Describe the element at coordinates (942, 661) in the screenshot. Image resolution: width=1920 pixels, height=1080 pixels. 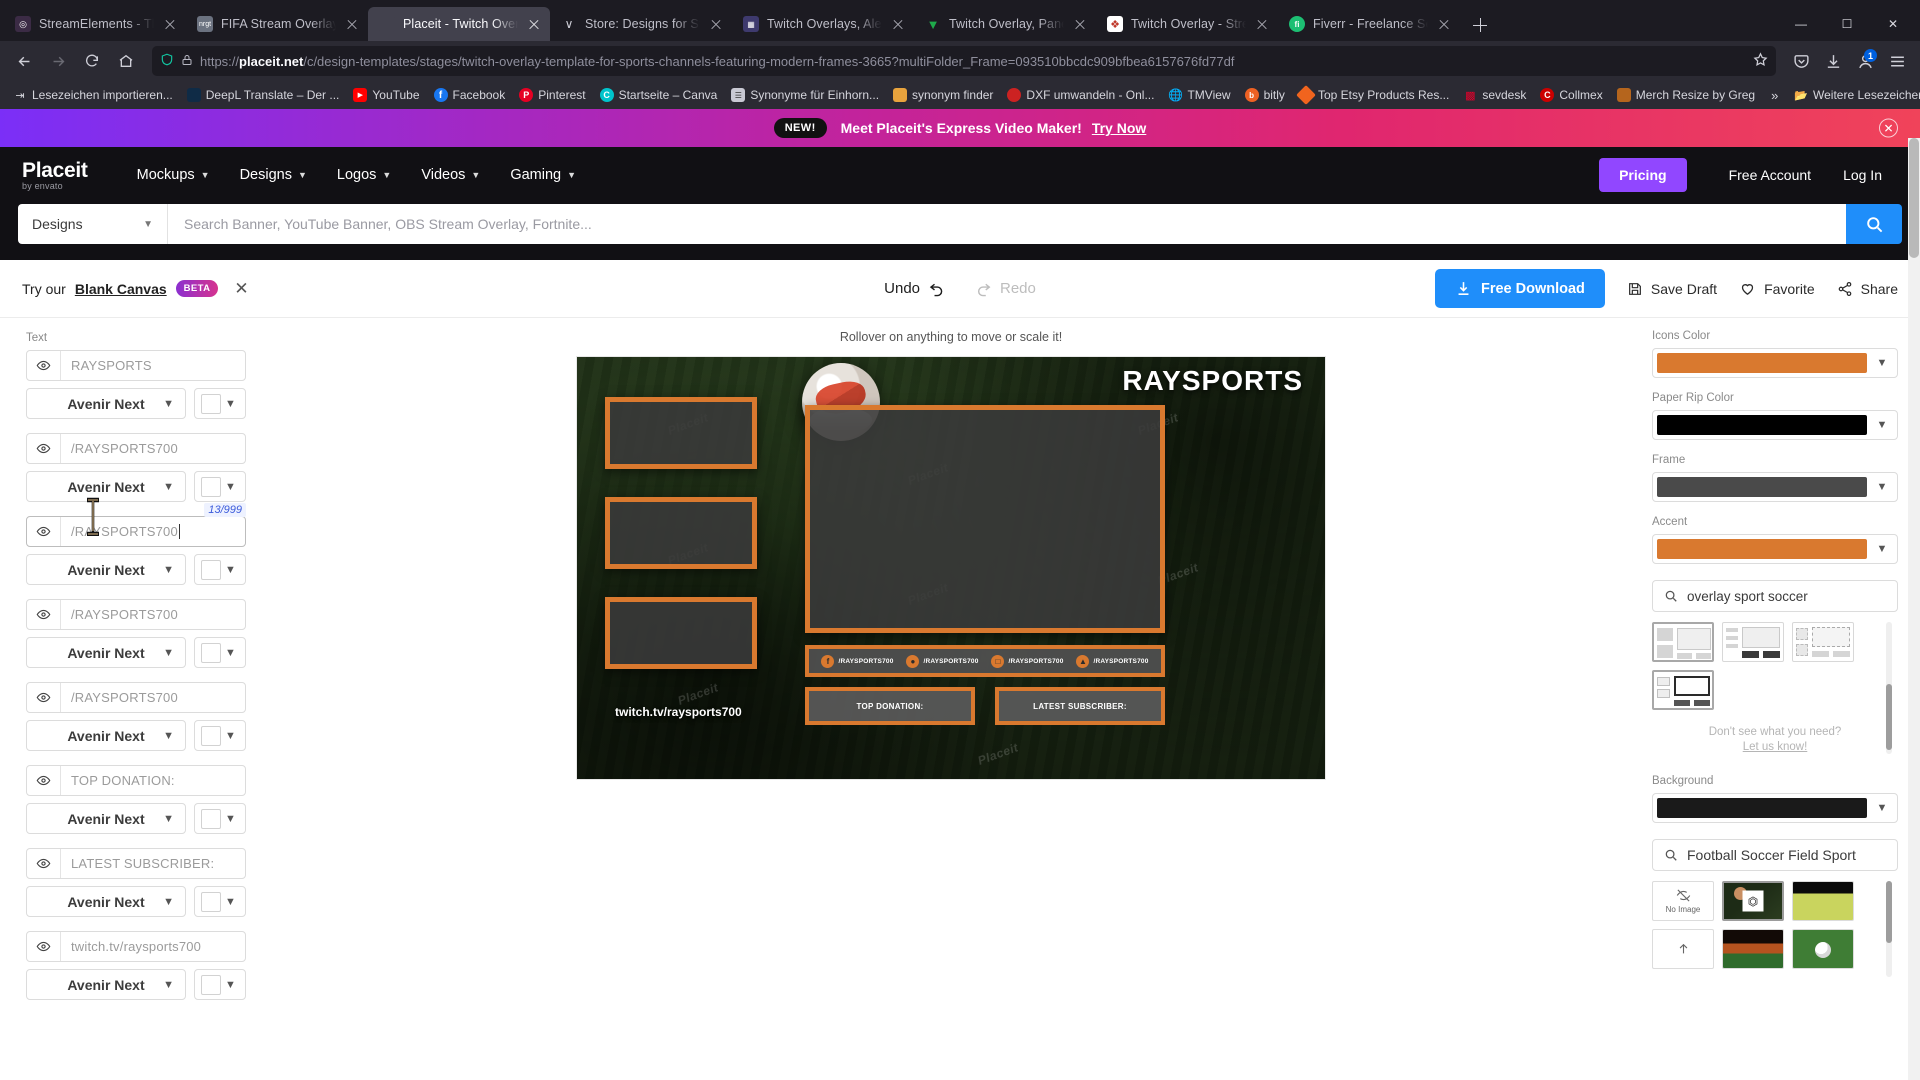
I see `social-item: ●/RAYSPORTS700` at that location.